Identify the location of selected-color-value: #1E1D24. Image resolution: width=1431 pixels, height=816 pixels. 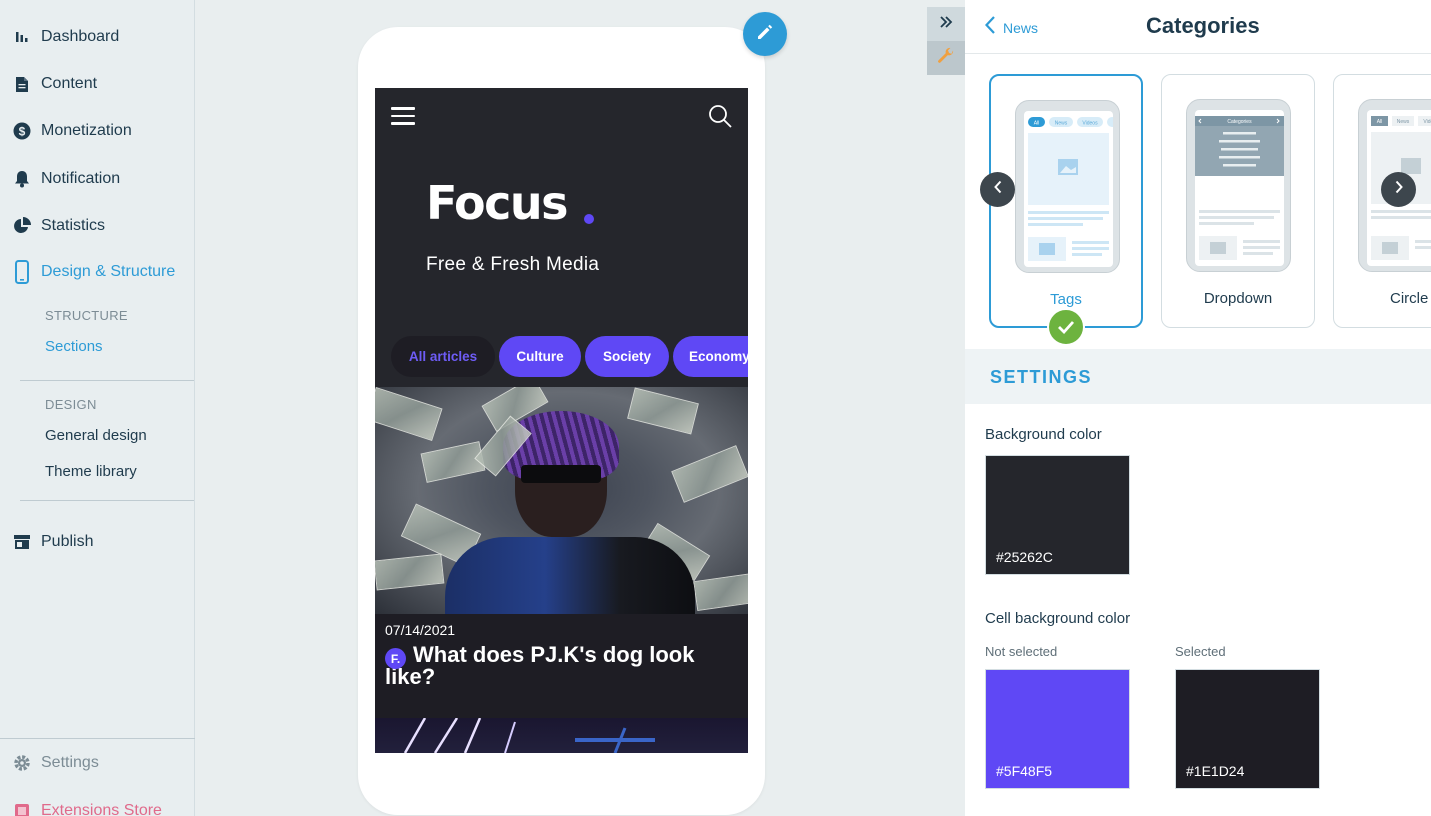
(1215, 771).